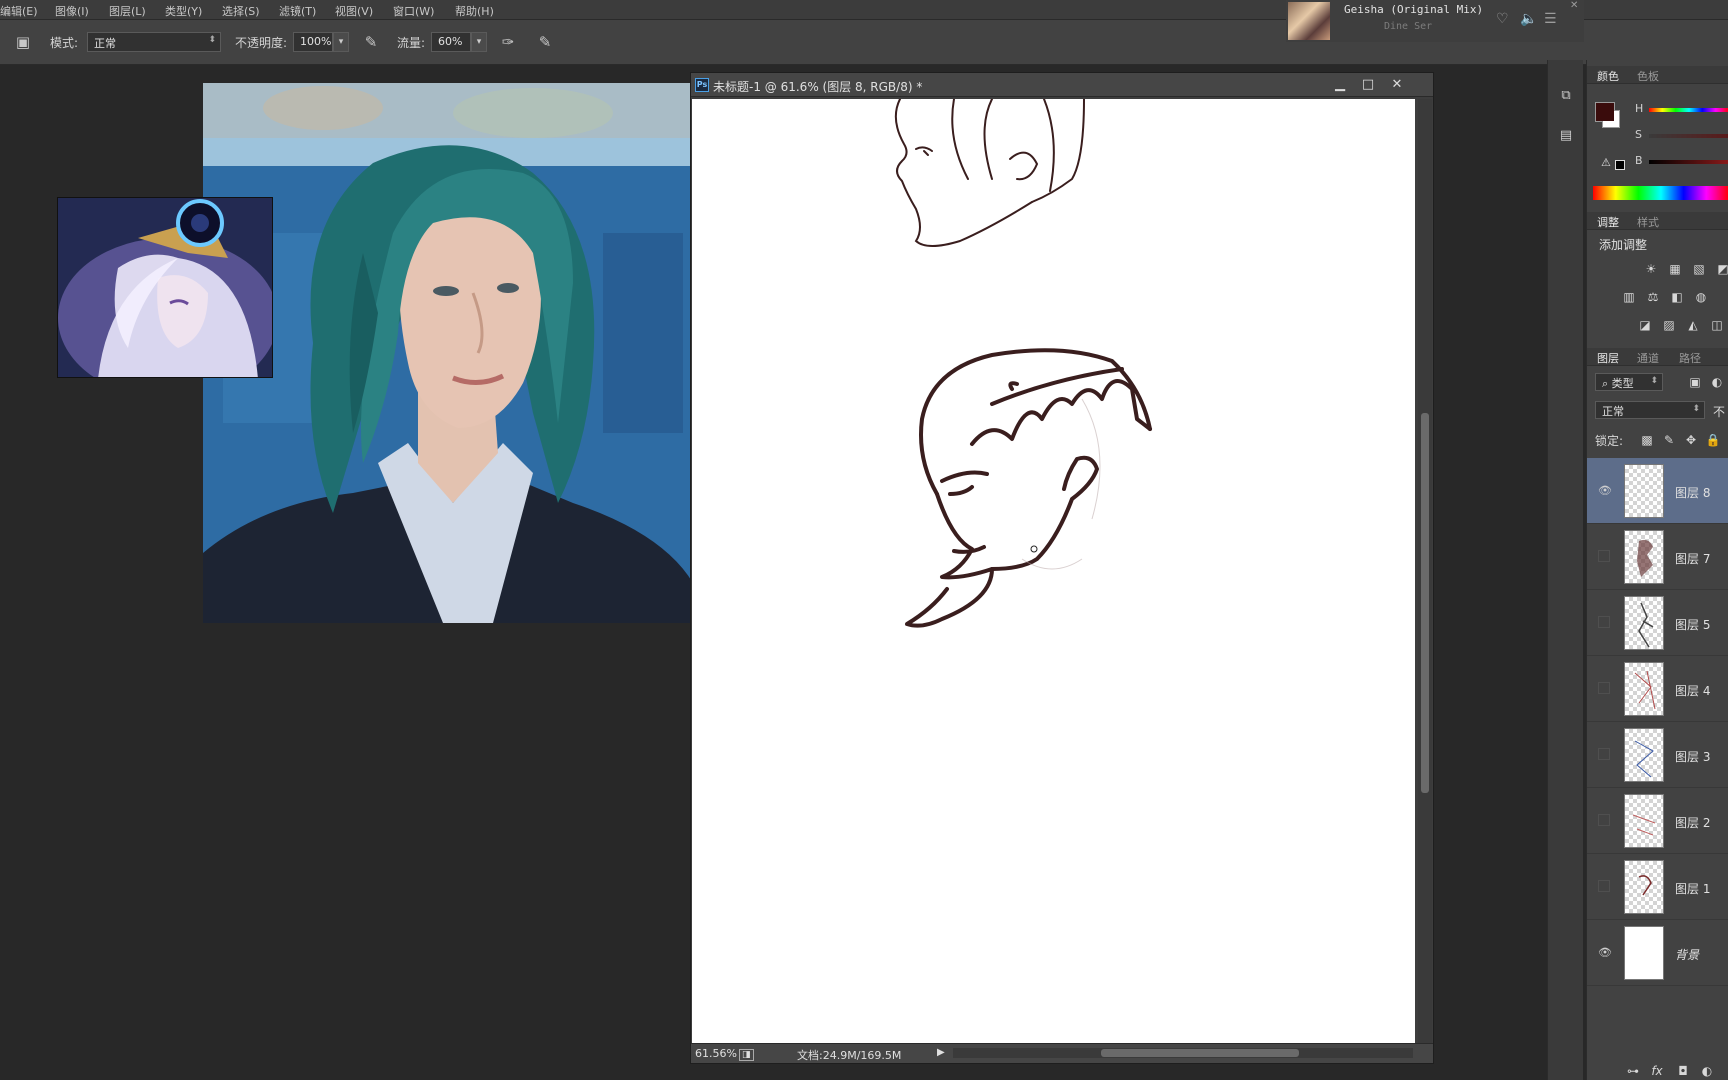 The image size is (1728, 1080). I want to click on brightness-slider, so click(1688, 162).